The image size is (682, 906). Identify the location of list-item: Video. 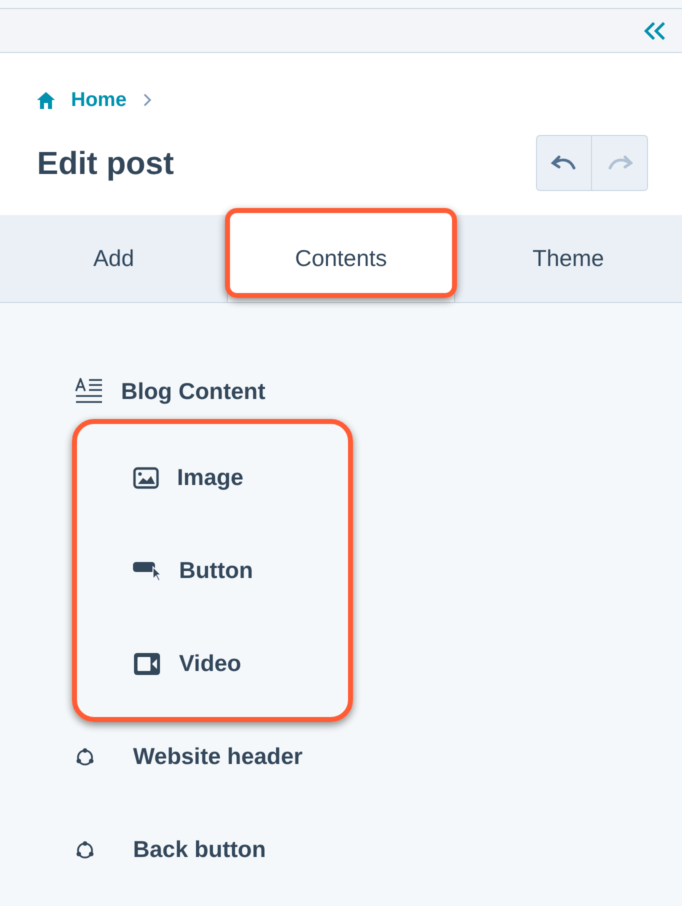
(124, 663).